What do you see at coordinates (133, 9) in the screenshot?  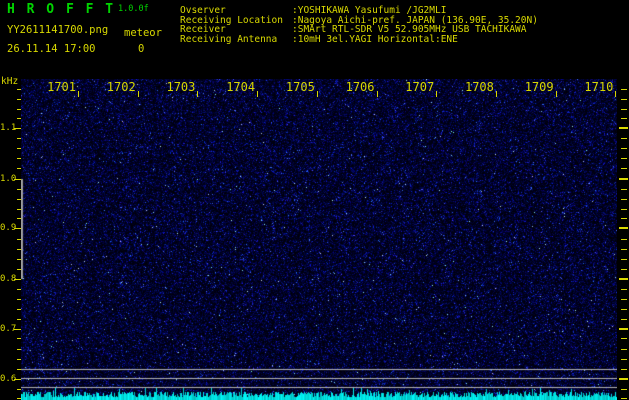 I see `app-version: 1.0.0f` at bounding box center [133, 9].